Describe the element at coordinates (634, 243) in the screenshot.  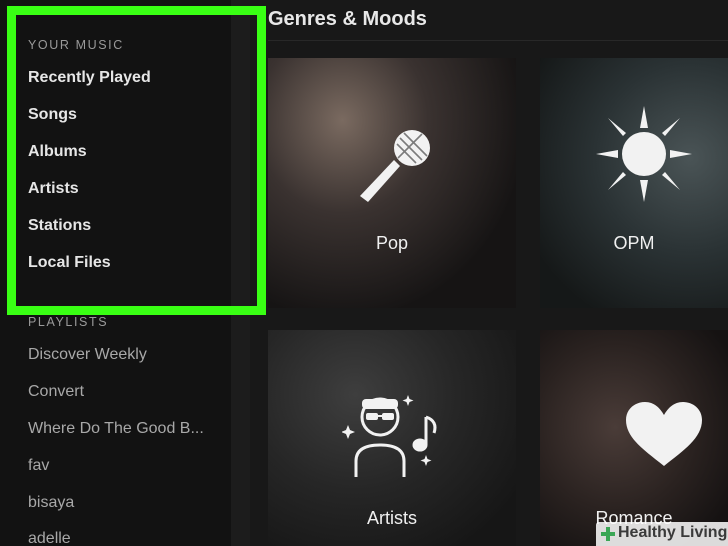
I see `tile-label-opm: OPM` at that location.